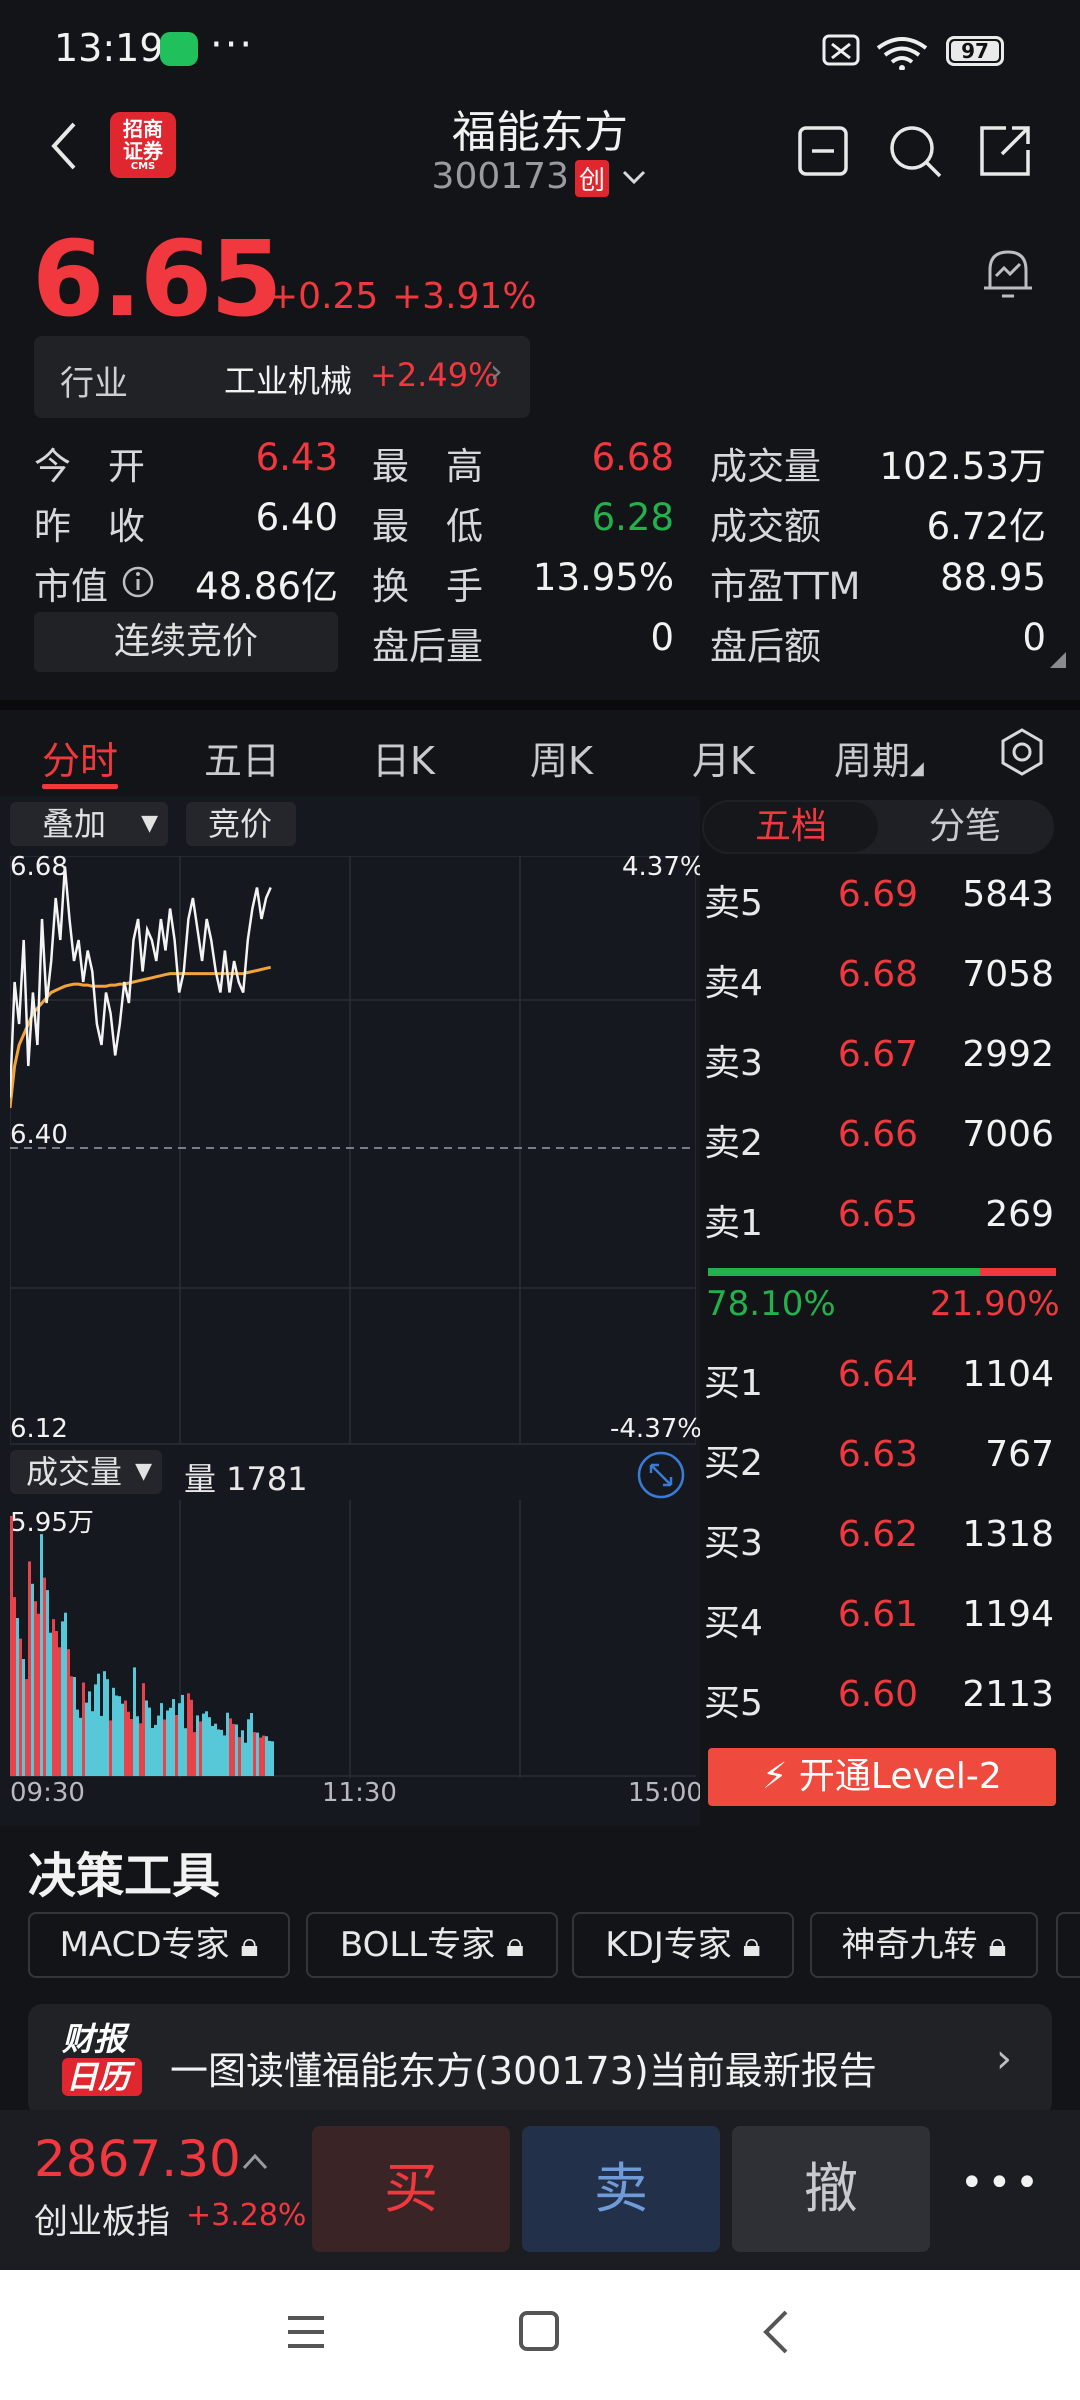 The height and width of the screenshot is (2400, 1080). Describe the element at coordinates (831, 2189) in the screenshot. I see `cancel-order-button: 撤` at that location.